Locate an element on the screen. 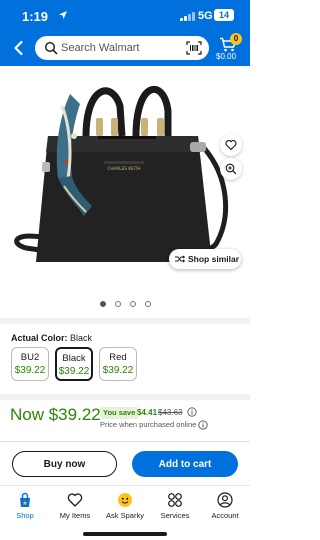  variant-label: Actual Color: Black is located at coordinates (51, 338).